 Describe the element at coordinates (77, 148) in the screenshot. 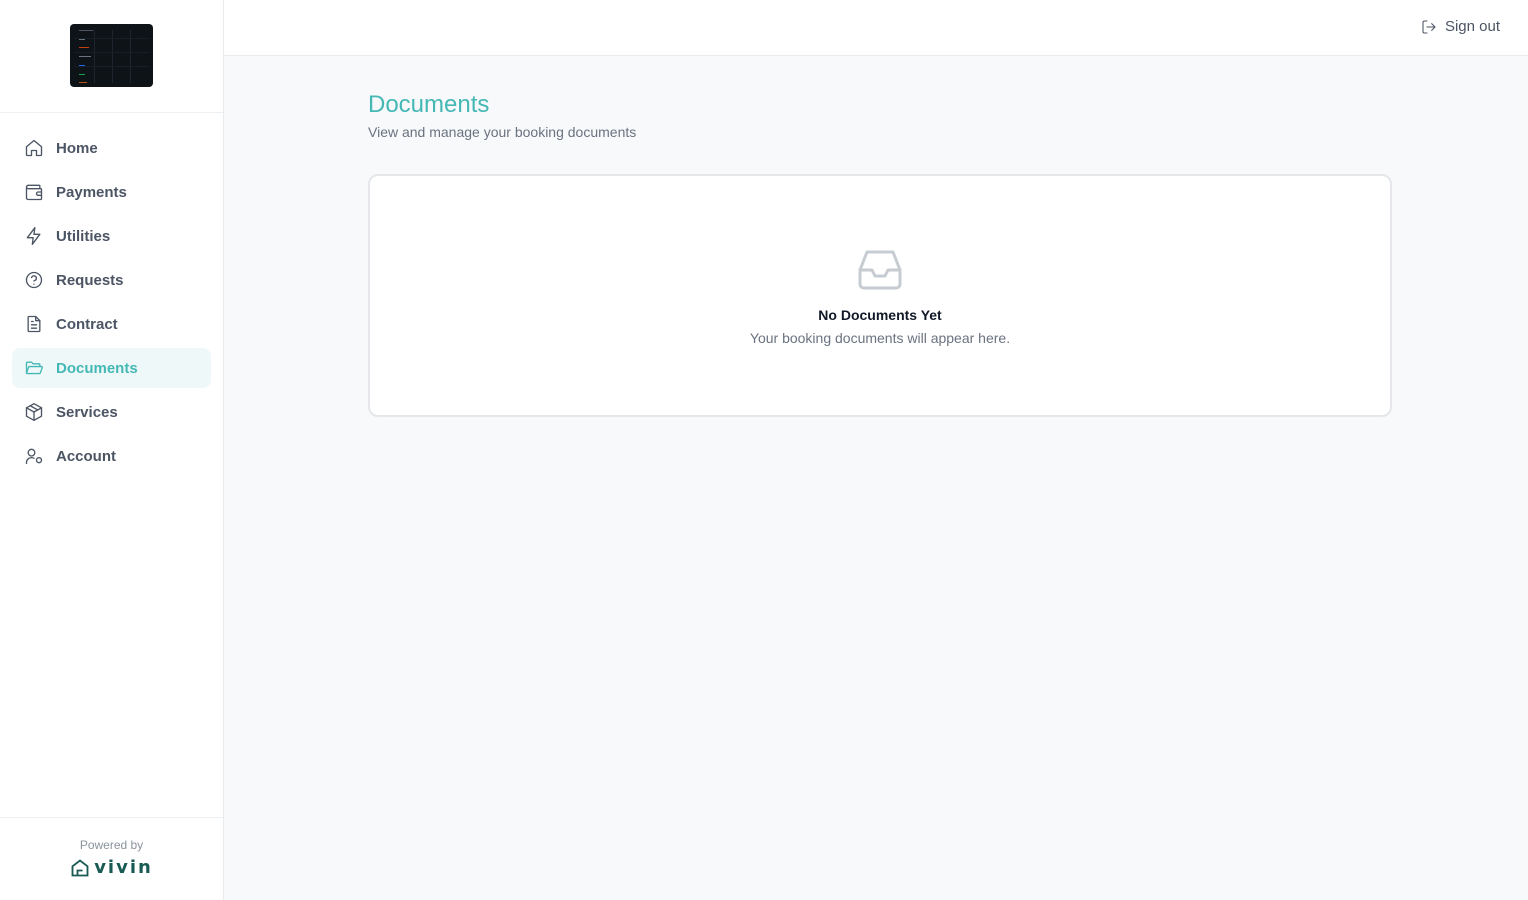

I see `sidebar-item-label: Home` at that location.